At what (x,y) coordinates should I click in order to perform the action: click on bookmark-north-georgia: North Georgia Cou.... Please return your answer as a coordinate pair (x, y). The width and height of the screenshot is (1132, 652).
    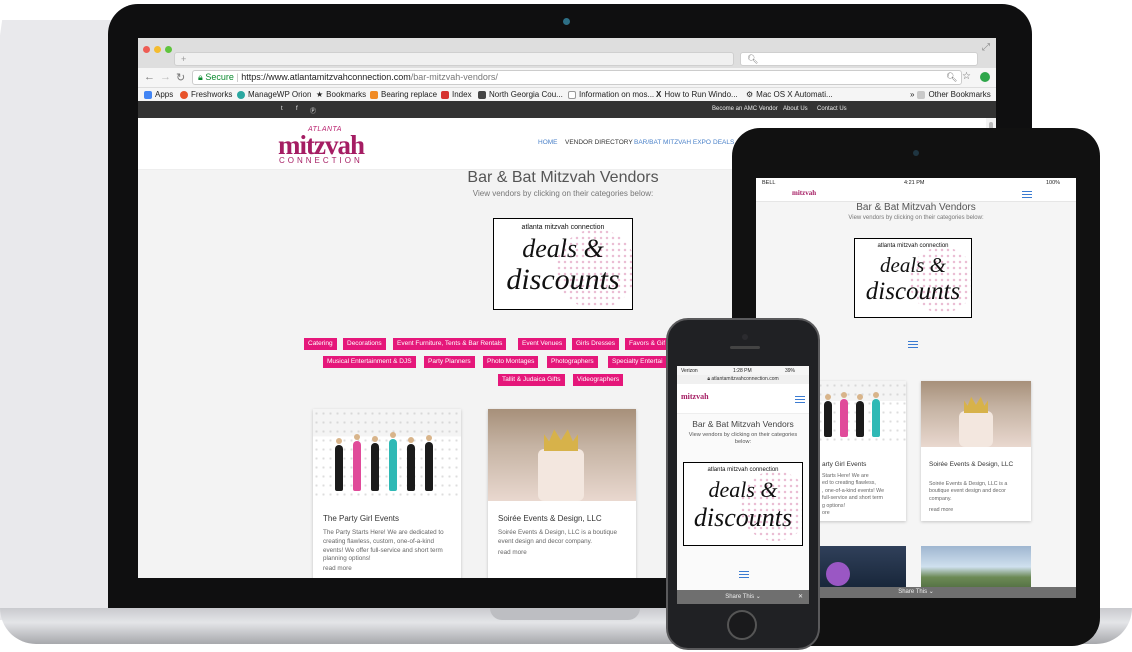
    Looking at the image, I should click on (520, 94).